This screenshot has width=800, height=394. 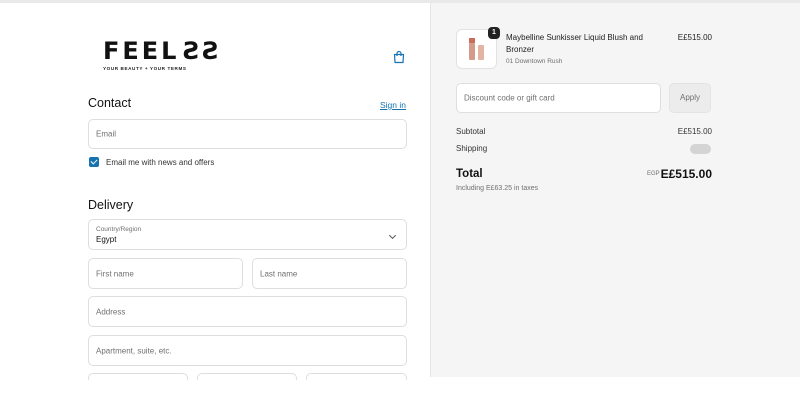 I want to click on product-price: E£515.00, so click(x=694, y=37).